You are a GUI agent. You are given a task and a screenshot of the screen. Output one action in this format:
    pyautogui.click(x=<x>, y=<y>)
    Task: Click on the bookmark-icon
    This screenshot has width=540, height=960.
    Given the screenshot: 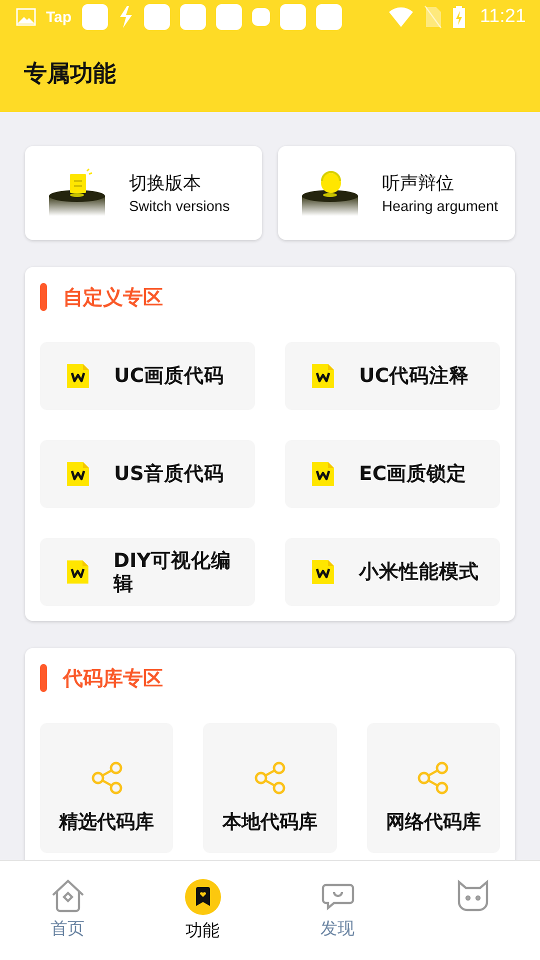 What is the action you would take?
    pyautogui.click(x=202, y=897)
    